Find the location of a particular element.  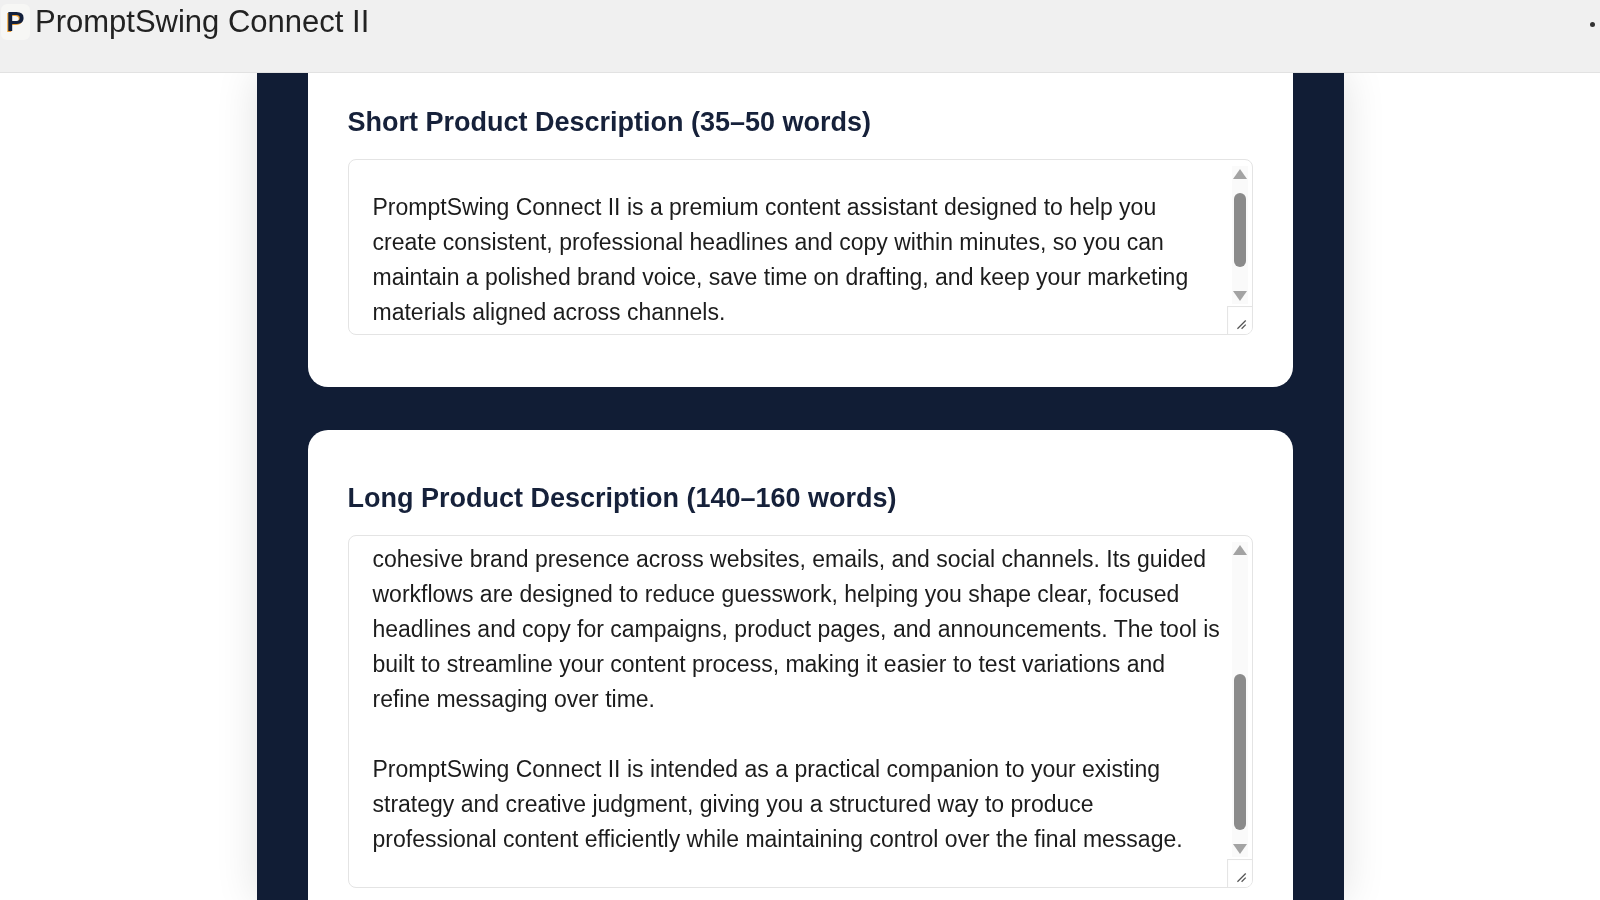

description-textarea: PromptSwing Connect II is a premium content assistant designed to help you create consistent, professional headlines and copy within minutes, so you can maintain a polished brand voice, save time on drafting, and keep your marketing materials aligned across channels. is located at coordinates (800, 247).